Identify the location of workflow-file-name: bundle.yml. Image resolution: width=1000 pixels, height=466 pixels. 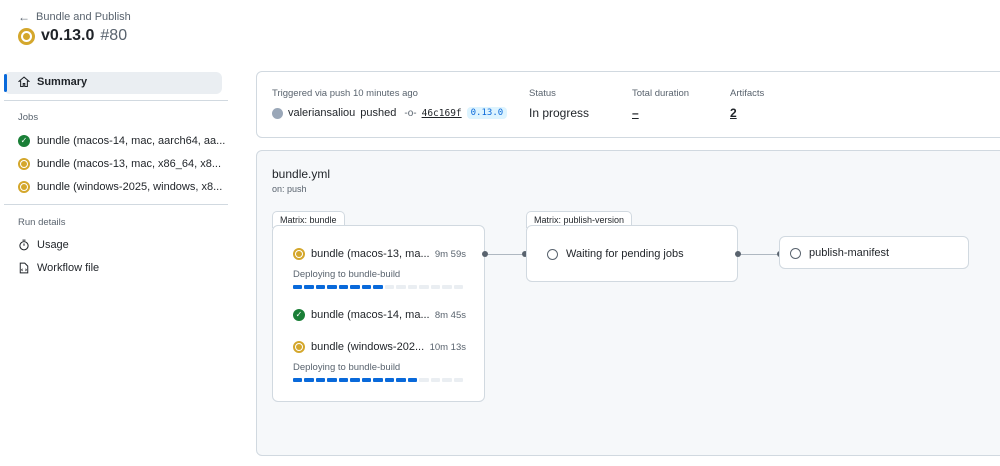
(301, 174).